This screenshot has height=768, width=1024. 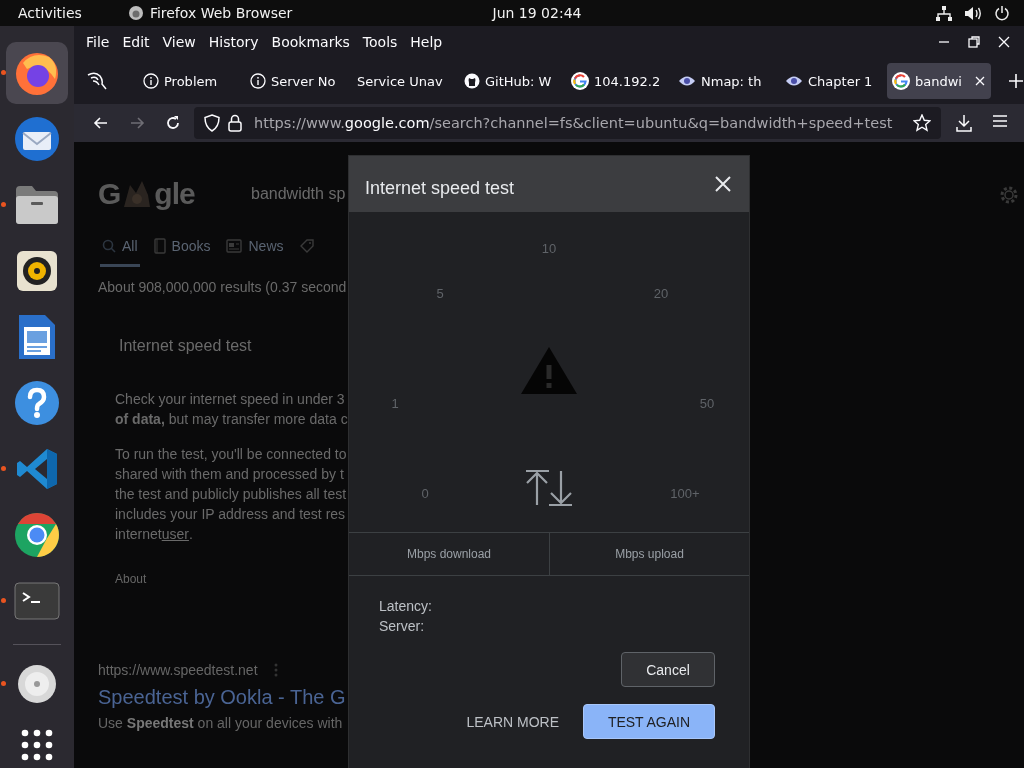 I want to click on warning-icon, so click(x=549, y=370).